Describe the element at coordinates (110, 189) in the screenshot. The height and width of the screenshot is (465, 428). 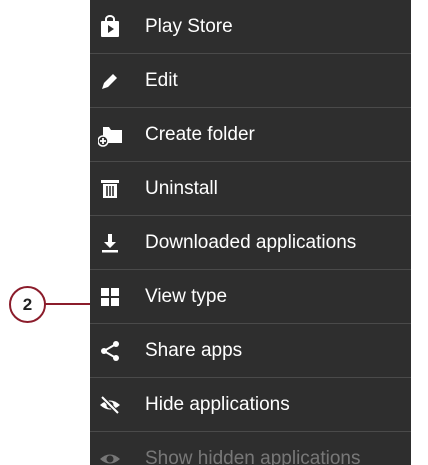
I see `trash-icon` at that location.